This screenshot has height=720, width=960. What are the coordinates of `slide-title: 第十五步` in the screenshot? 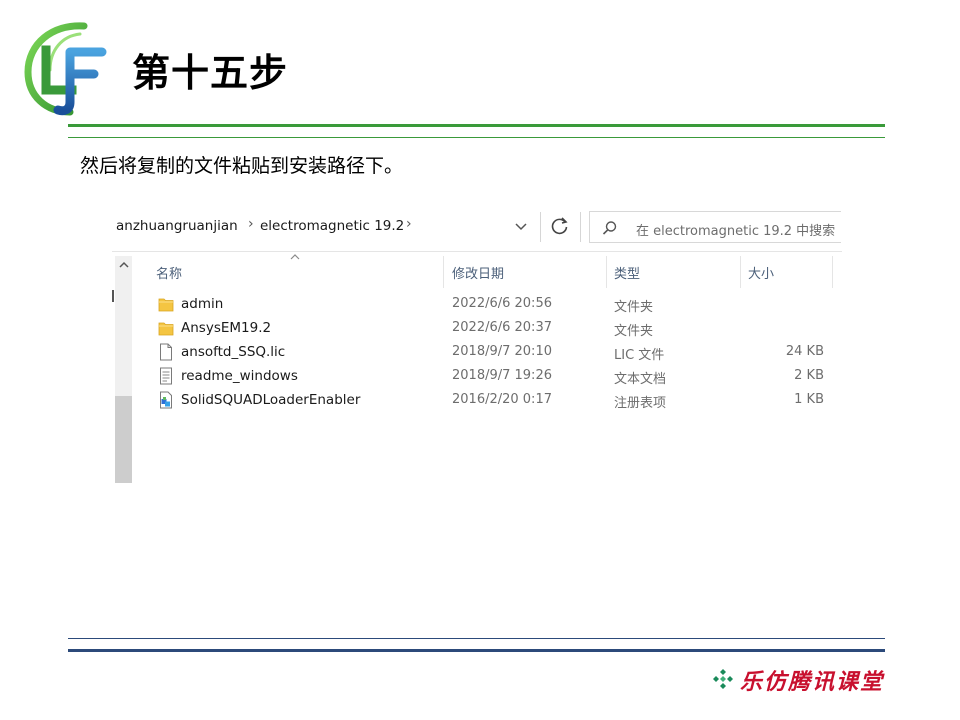 It's located at (210, 73).